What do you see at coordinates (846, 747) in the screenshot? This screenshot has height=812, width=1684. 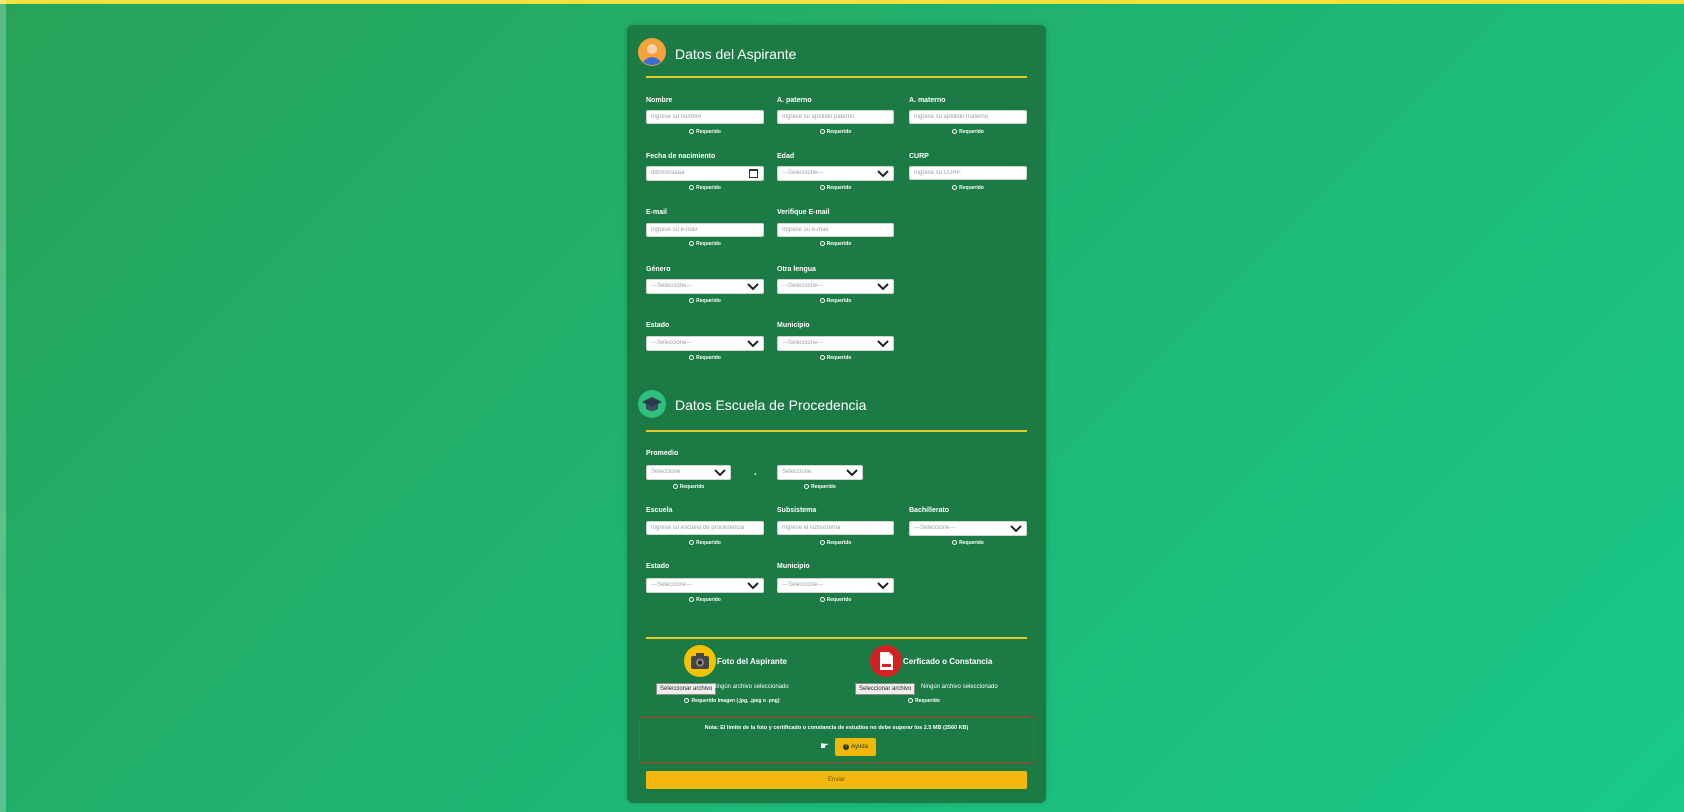 I see `info-icon: ?` at bounding box center [846, 747].